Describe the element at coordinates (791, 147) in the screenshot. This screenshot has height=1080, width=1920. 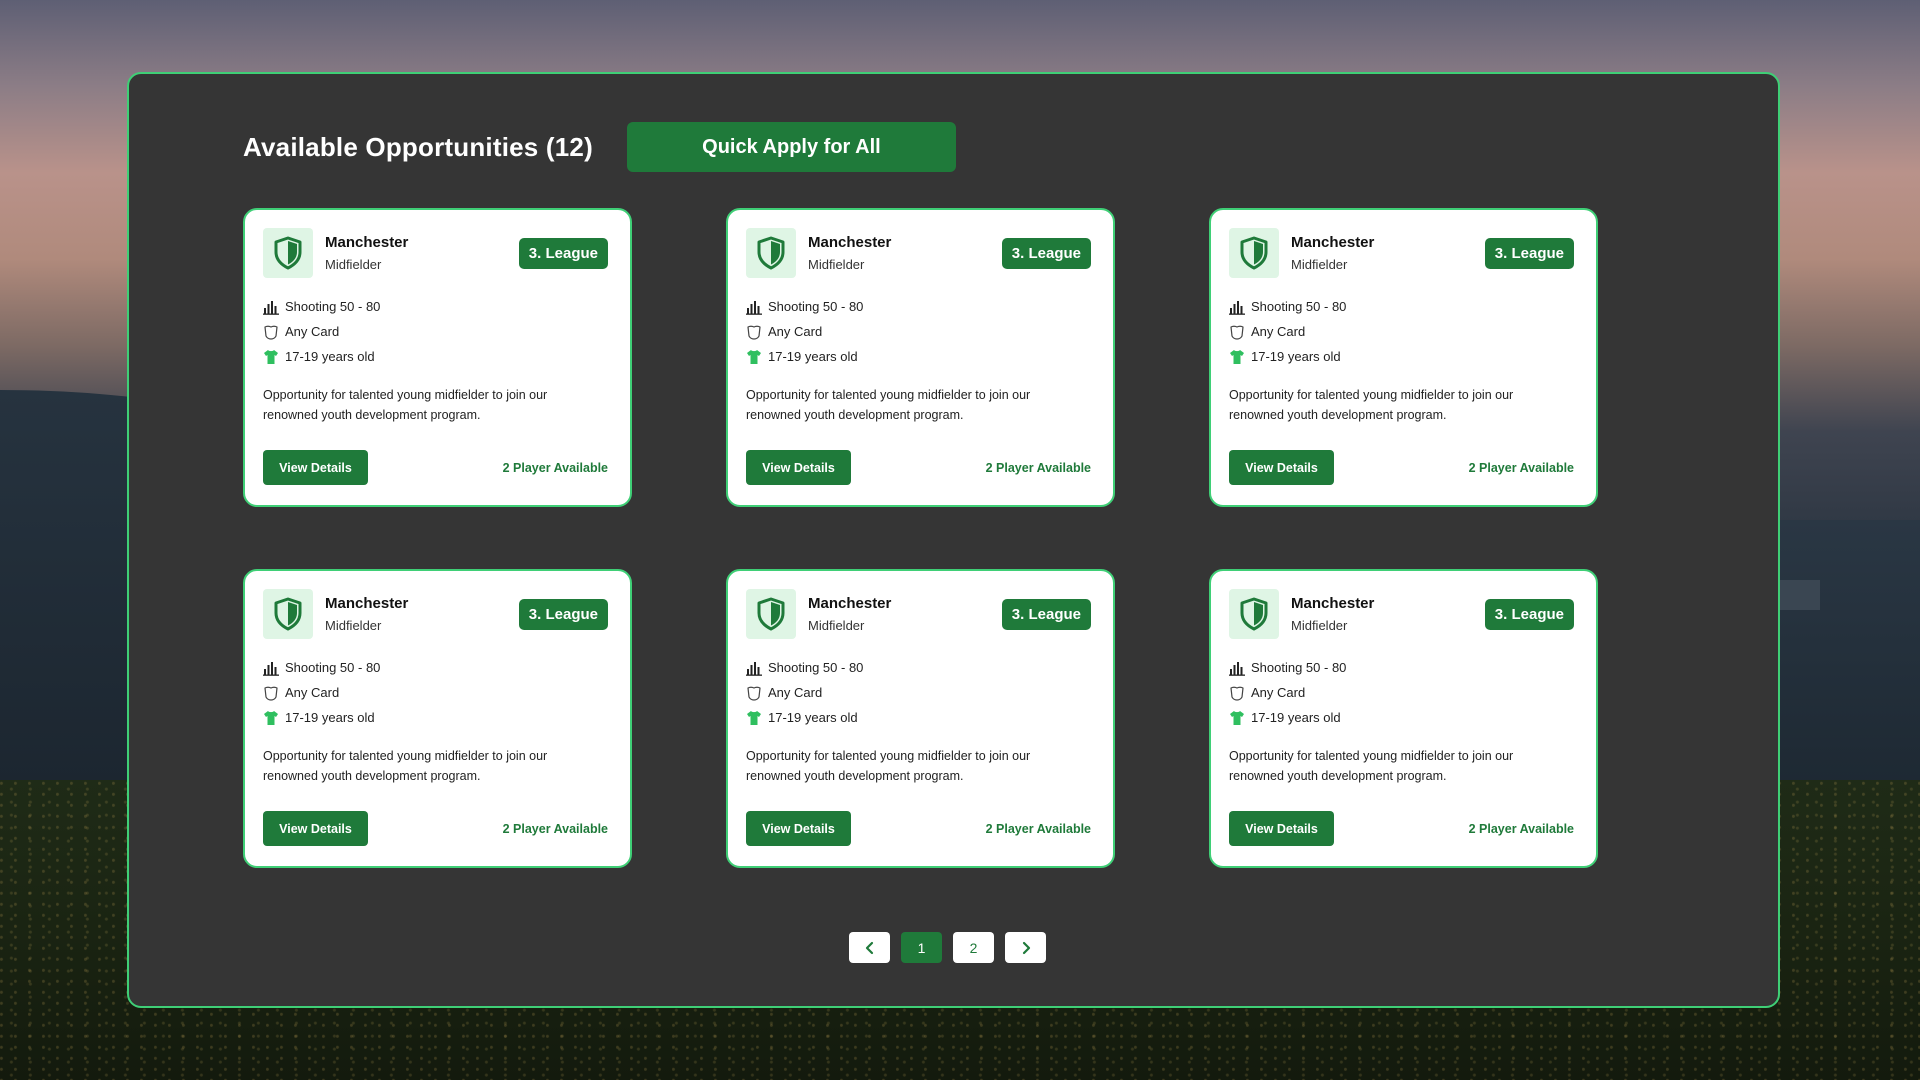
I see `quick-apply-button: Quick Apply for All` at that location.